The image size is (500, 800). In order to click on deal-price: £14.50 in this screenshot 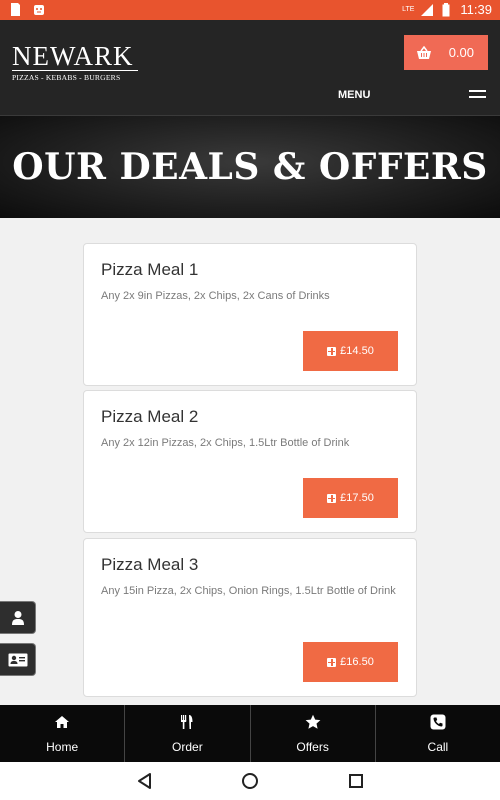, I will do `click(357, 351)`.